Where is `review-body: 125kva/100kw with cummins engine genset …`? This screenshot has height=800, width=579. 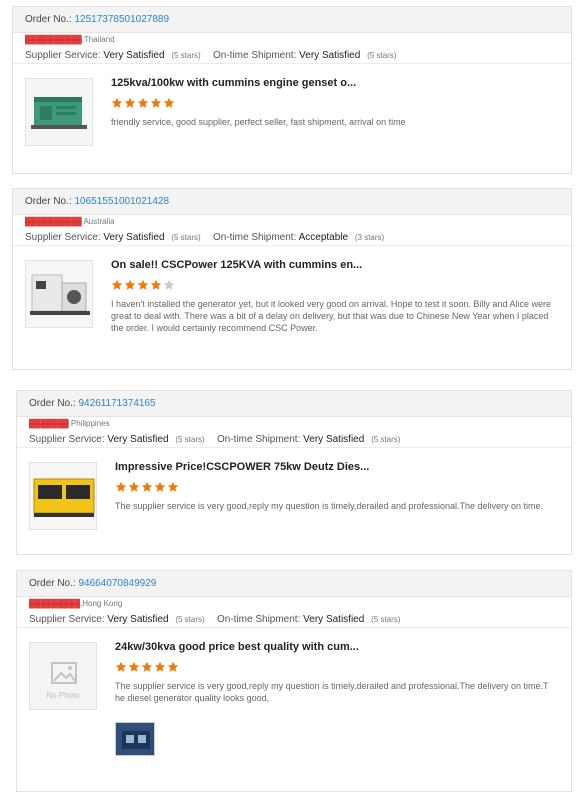 review-body: 125kva/100kw with cummins engine genset … is located at coordinates (292, 105).